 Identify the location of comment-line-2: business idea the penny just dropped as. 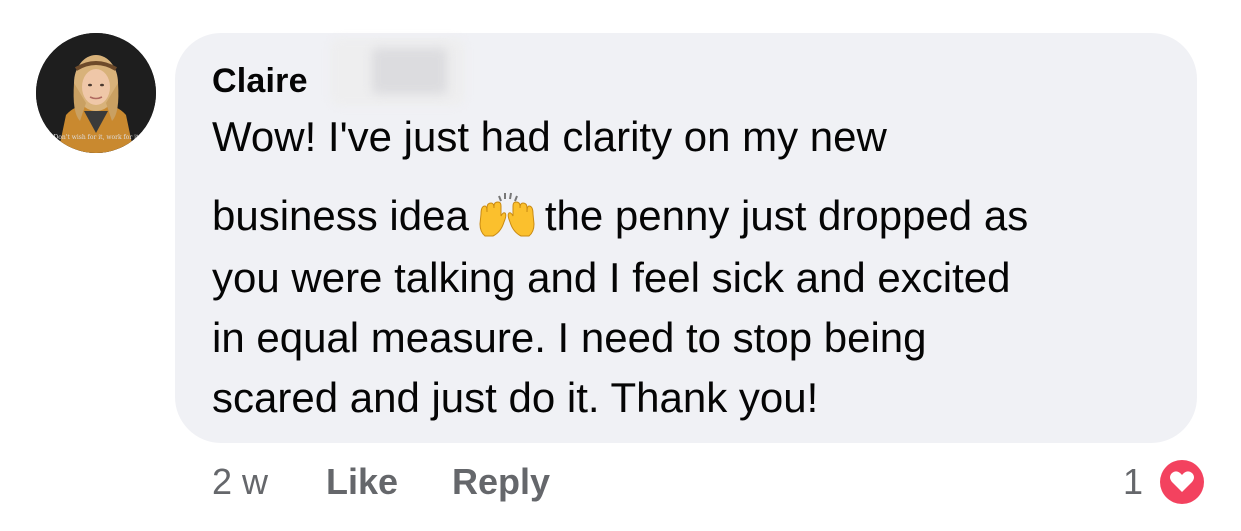
(620, 215).